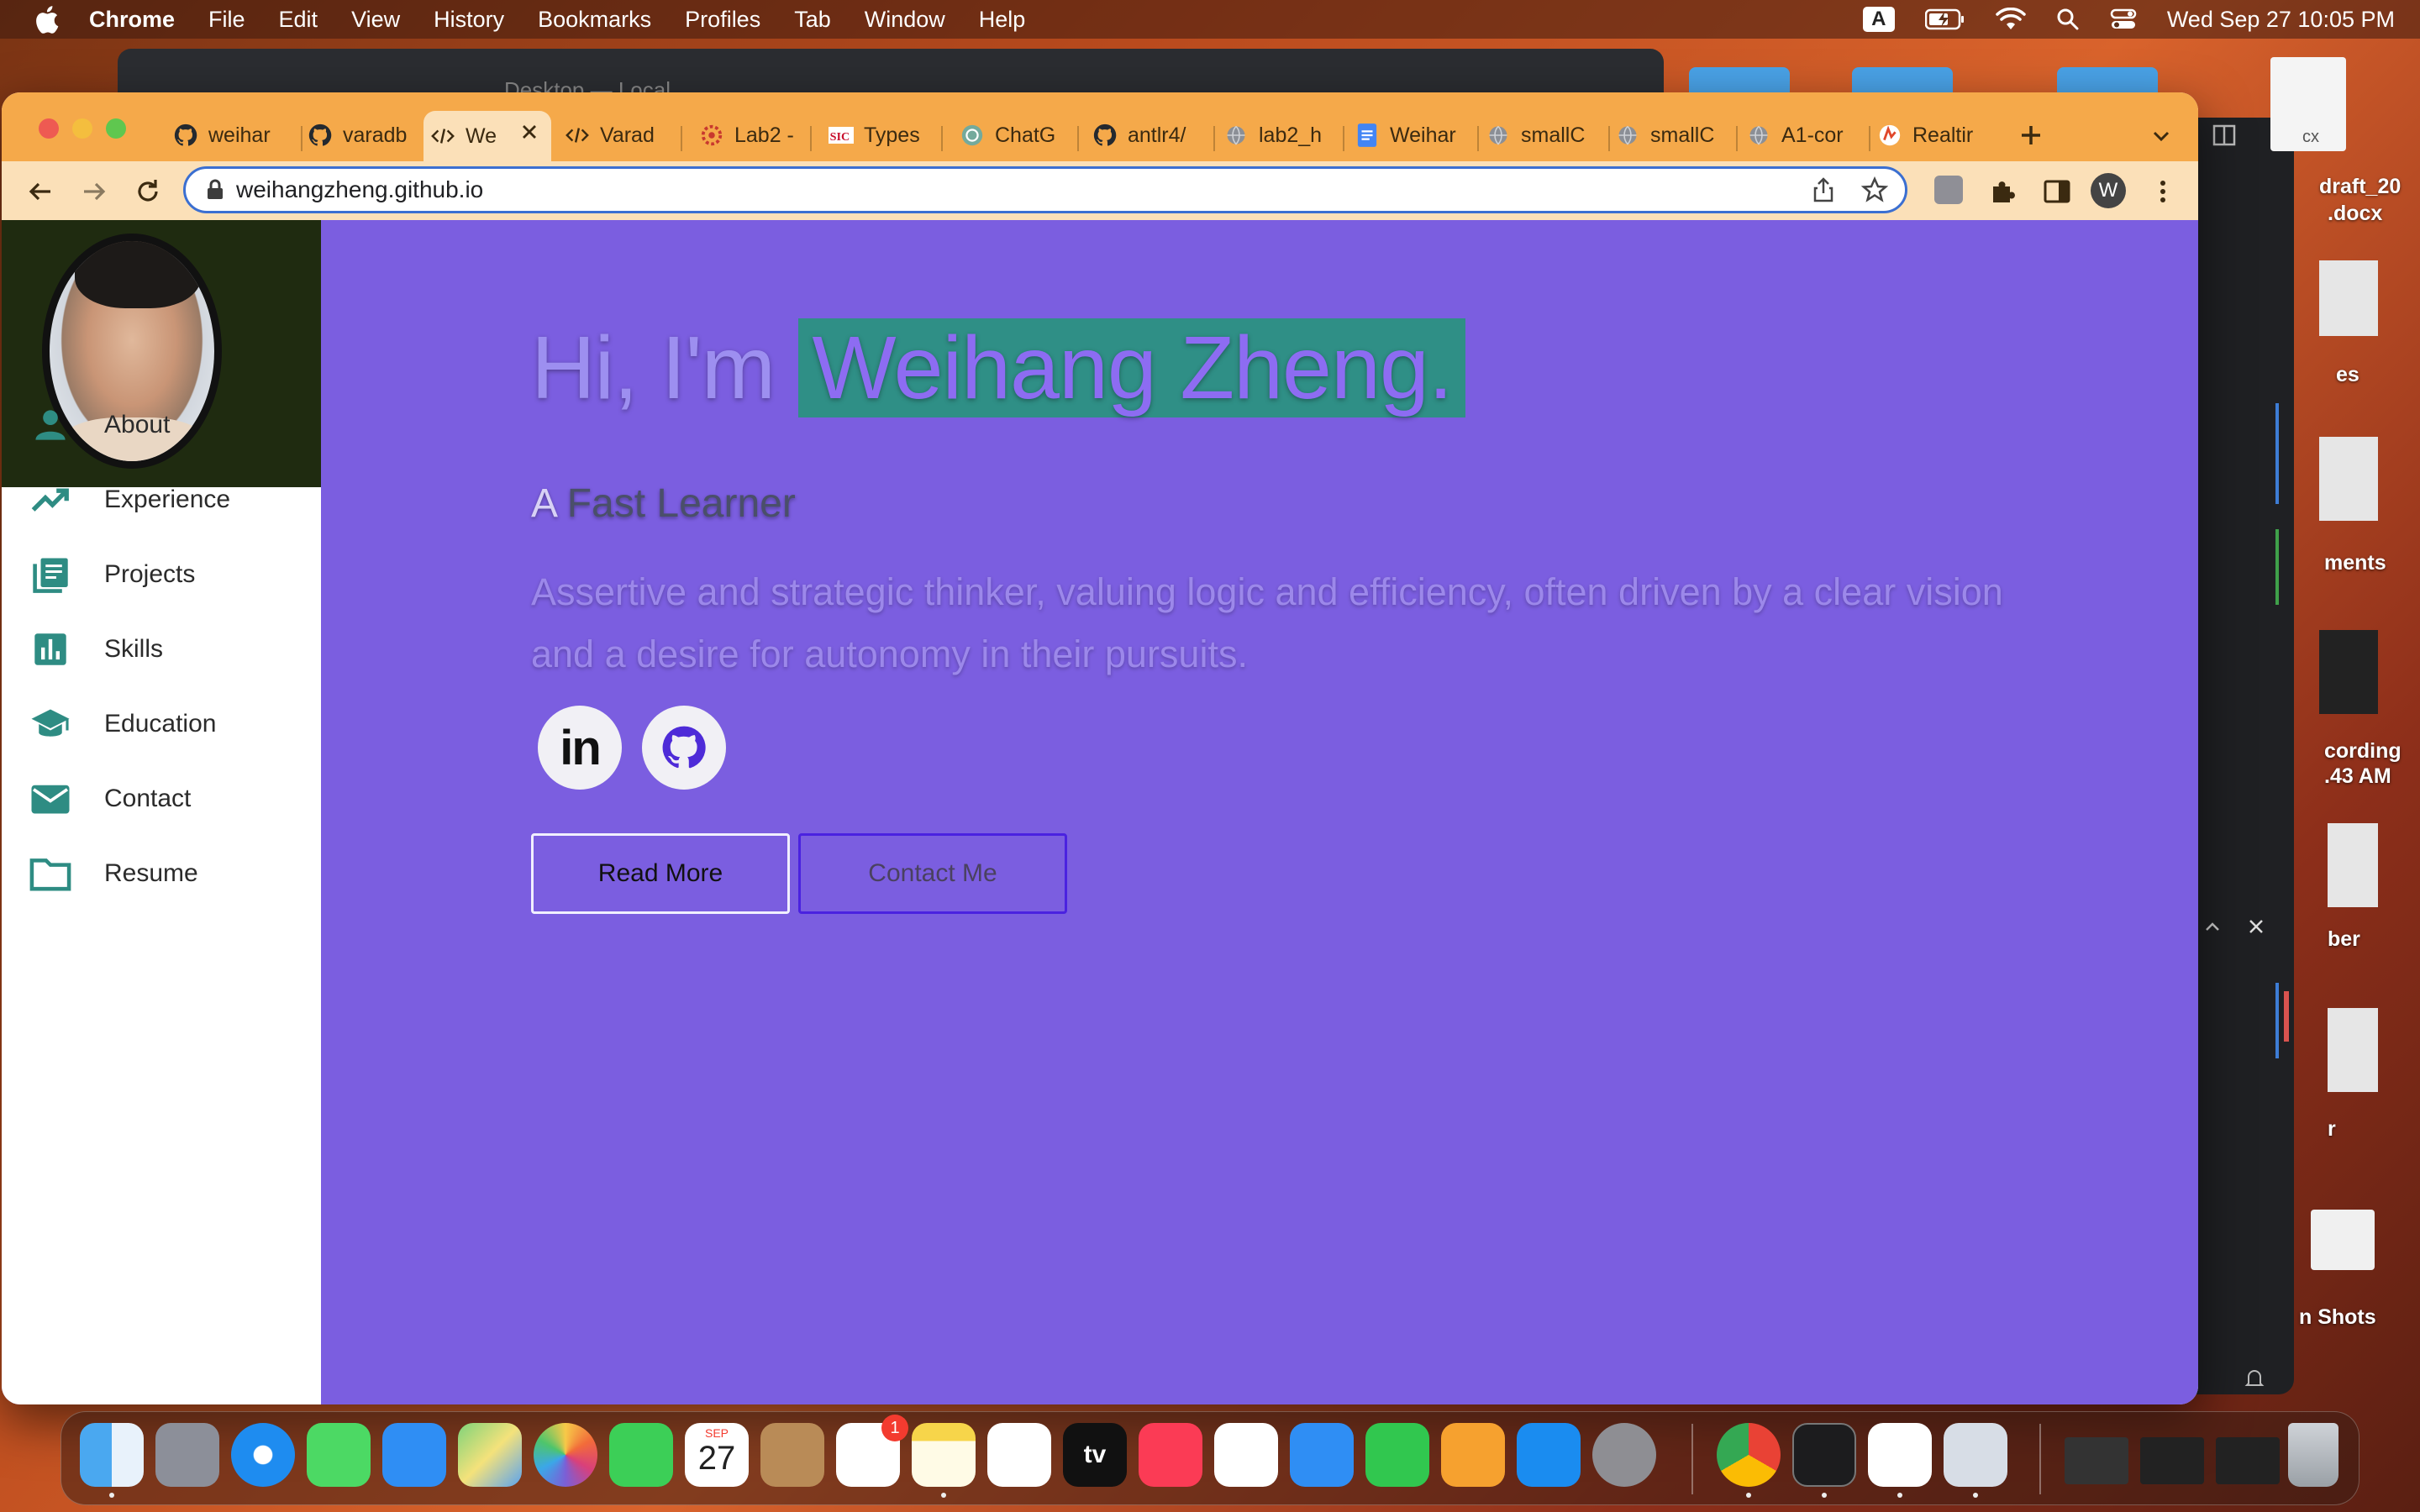 The width and height of the screenshot is (2420, 1512). What do you see at coordinates (622, 135) in the screenshot?
I see `tab-varad: Varad` at bounding box center [622, 135].